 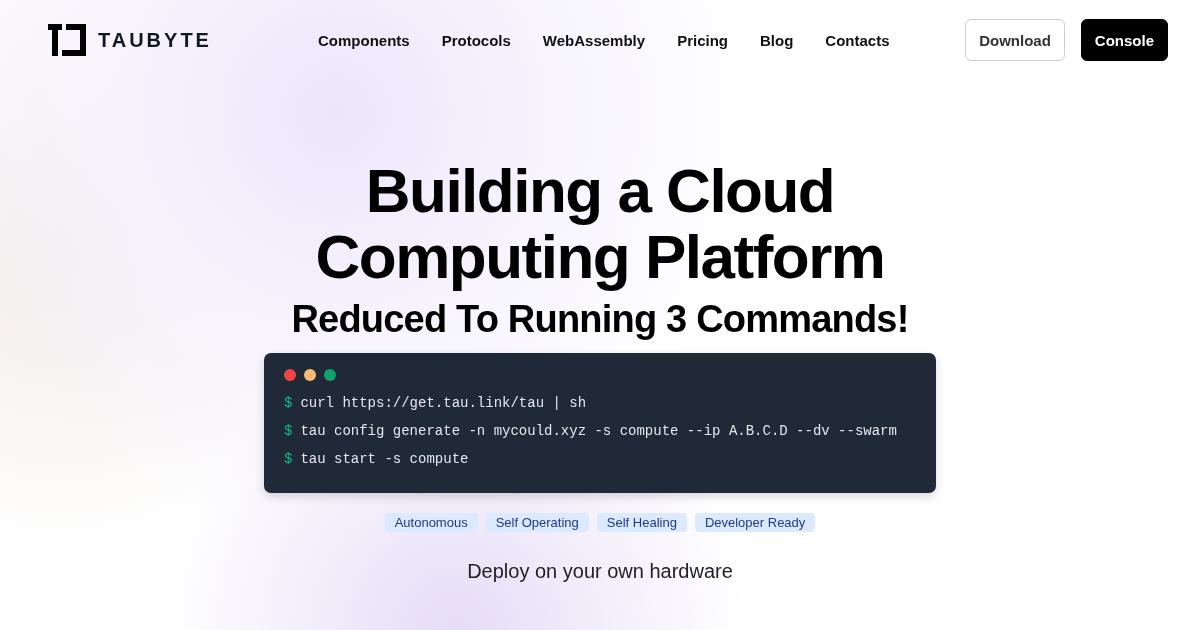 I want to click on feature-tag: Self Operating, so click(x=537, y=522).